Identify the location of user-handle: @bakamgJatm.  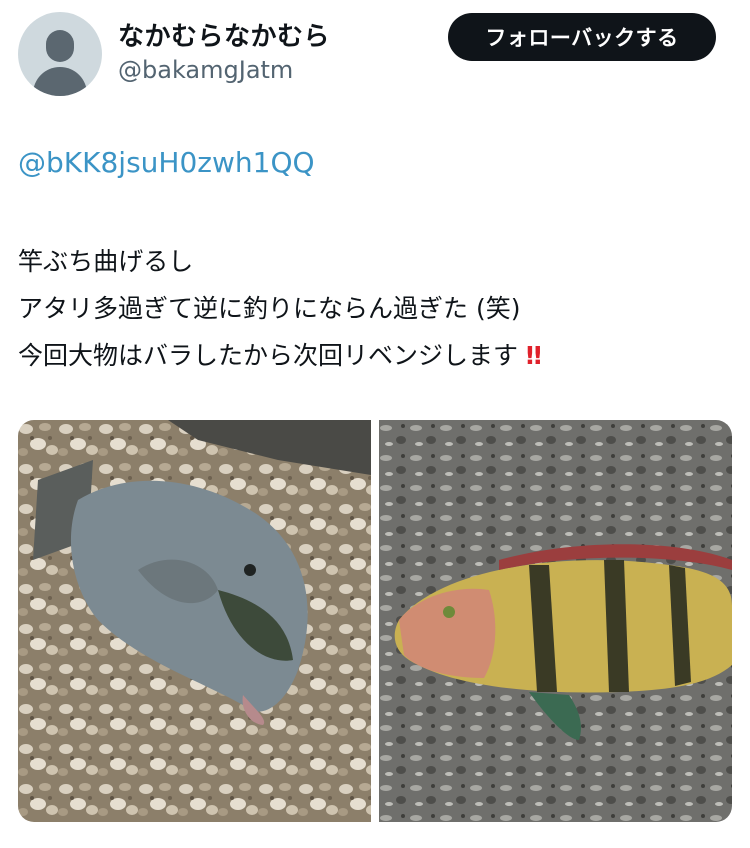
(205, 70).